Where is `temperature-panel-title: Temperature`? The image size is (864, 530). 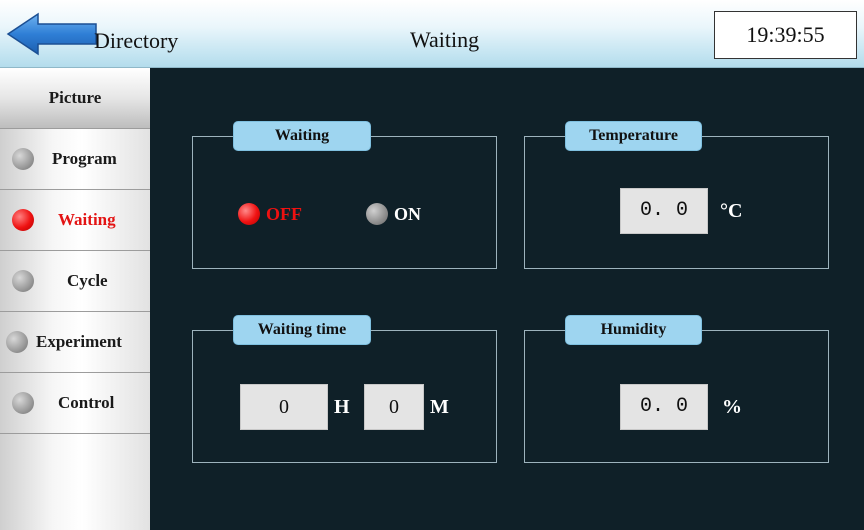 temperature-panel-title: Temperature is located at coordinates (633, 136).